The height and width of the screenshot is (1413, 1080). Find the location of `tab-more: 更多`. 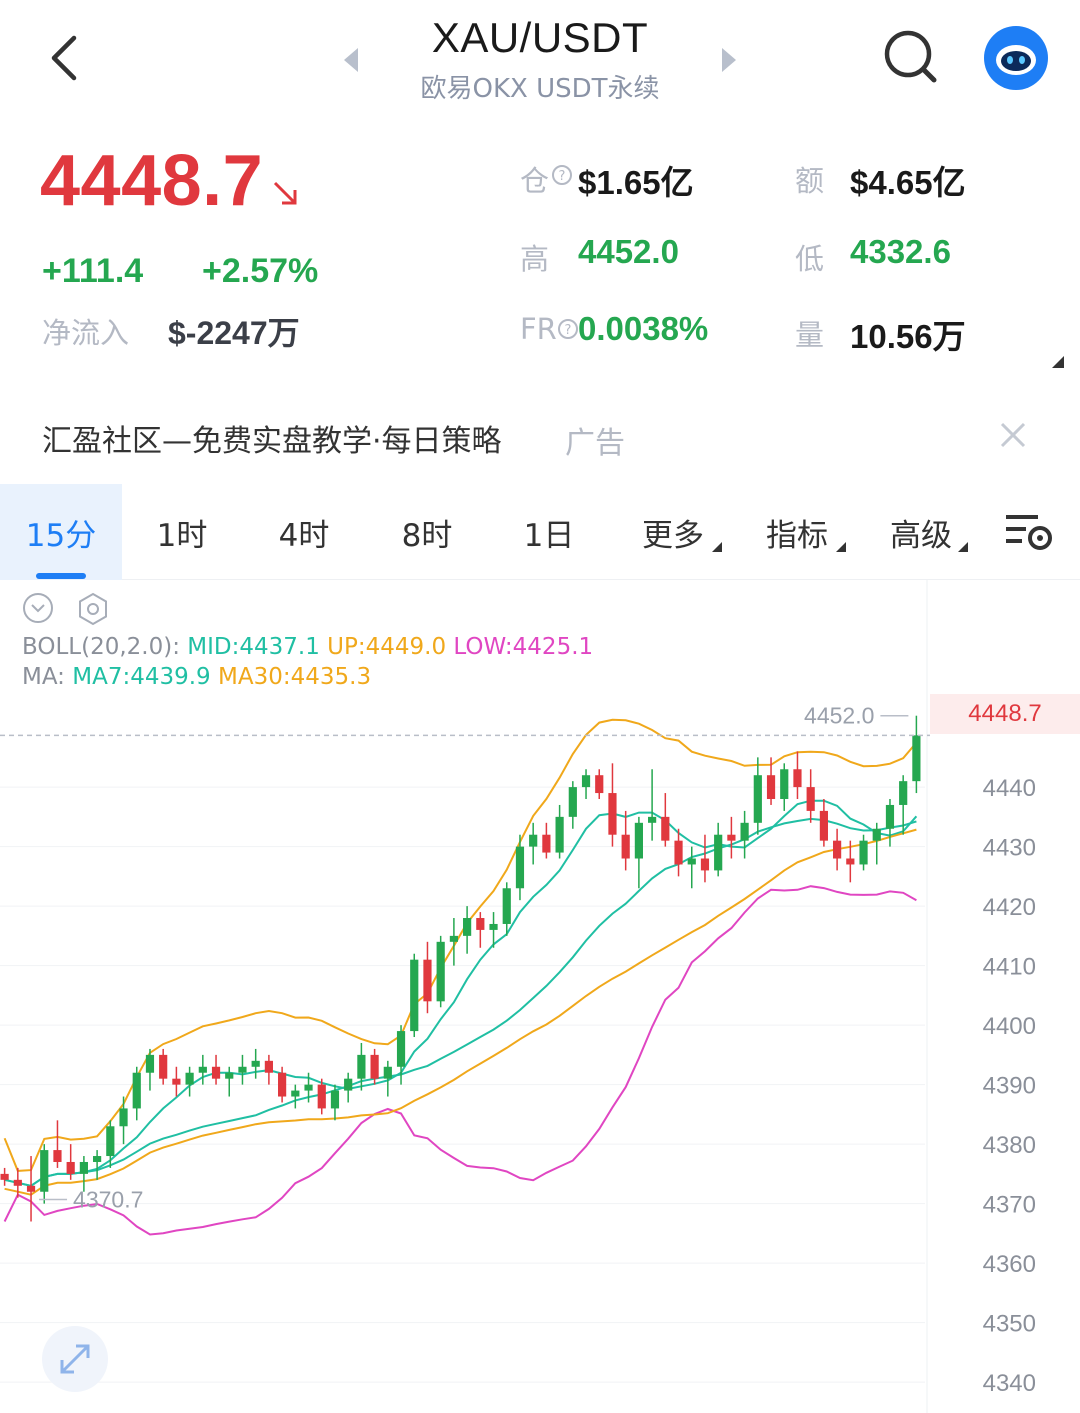

tab-more: 更多 is located at coordinates (673, 532).